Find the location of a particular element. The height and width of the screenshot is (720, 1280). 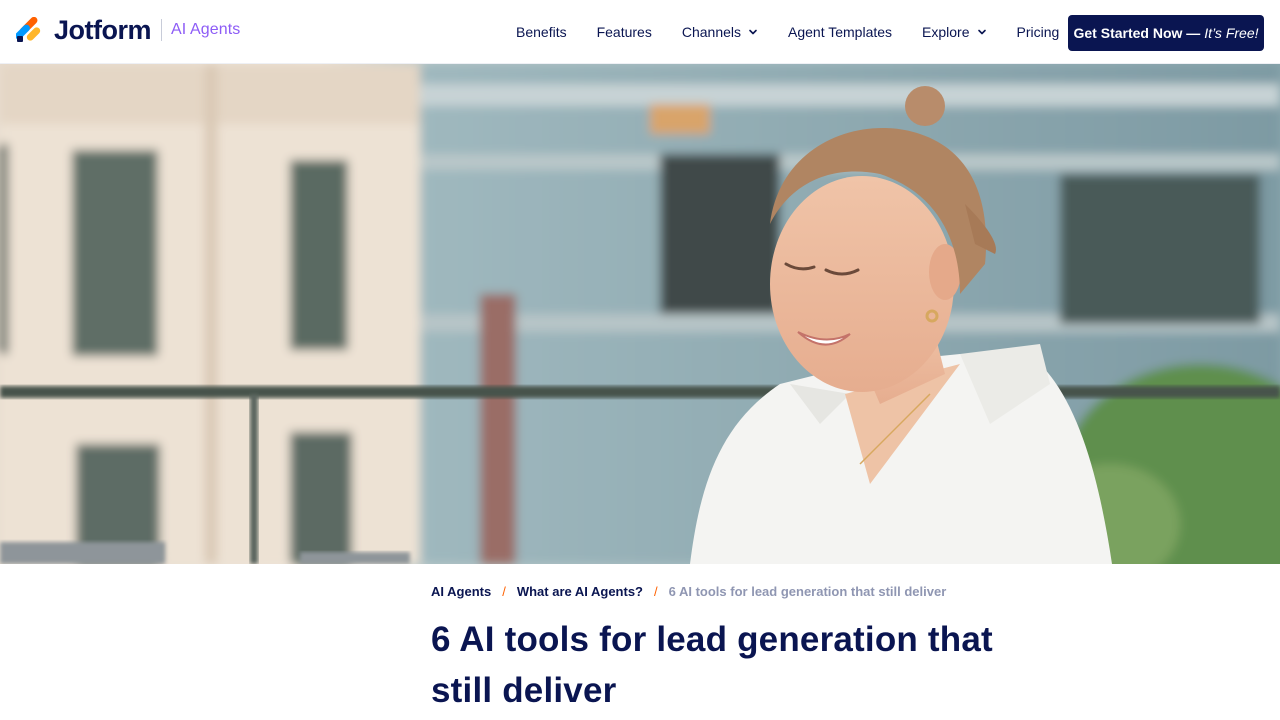

nav-explore: Explore is located at coordinates (954, 32).